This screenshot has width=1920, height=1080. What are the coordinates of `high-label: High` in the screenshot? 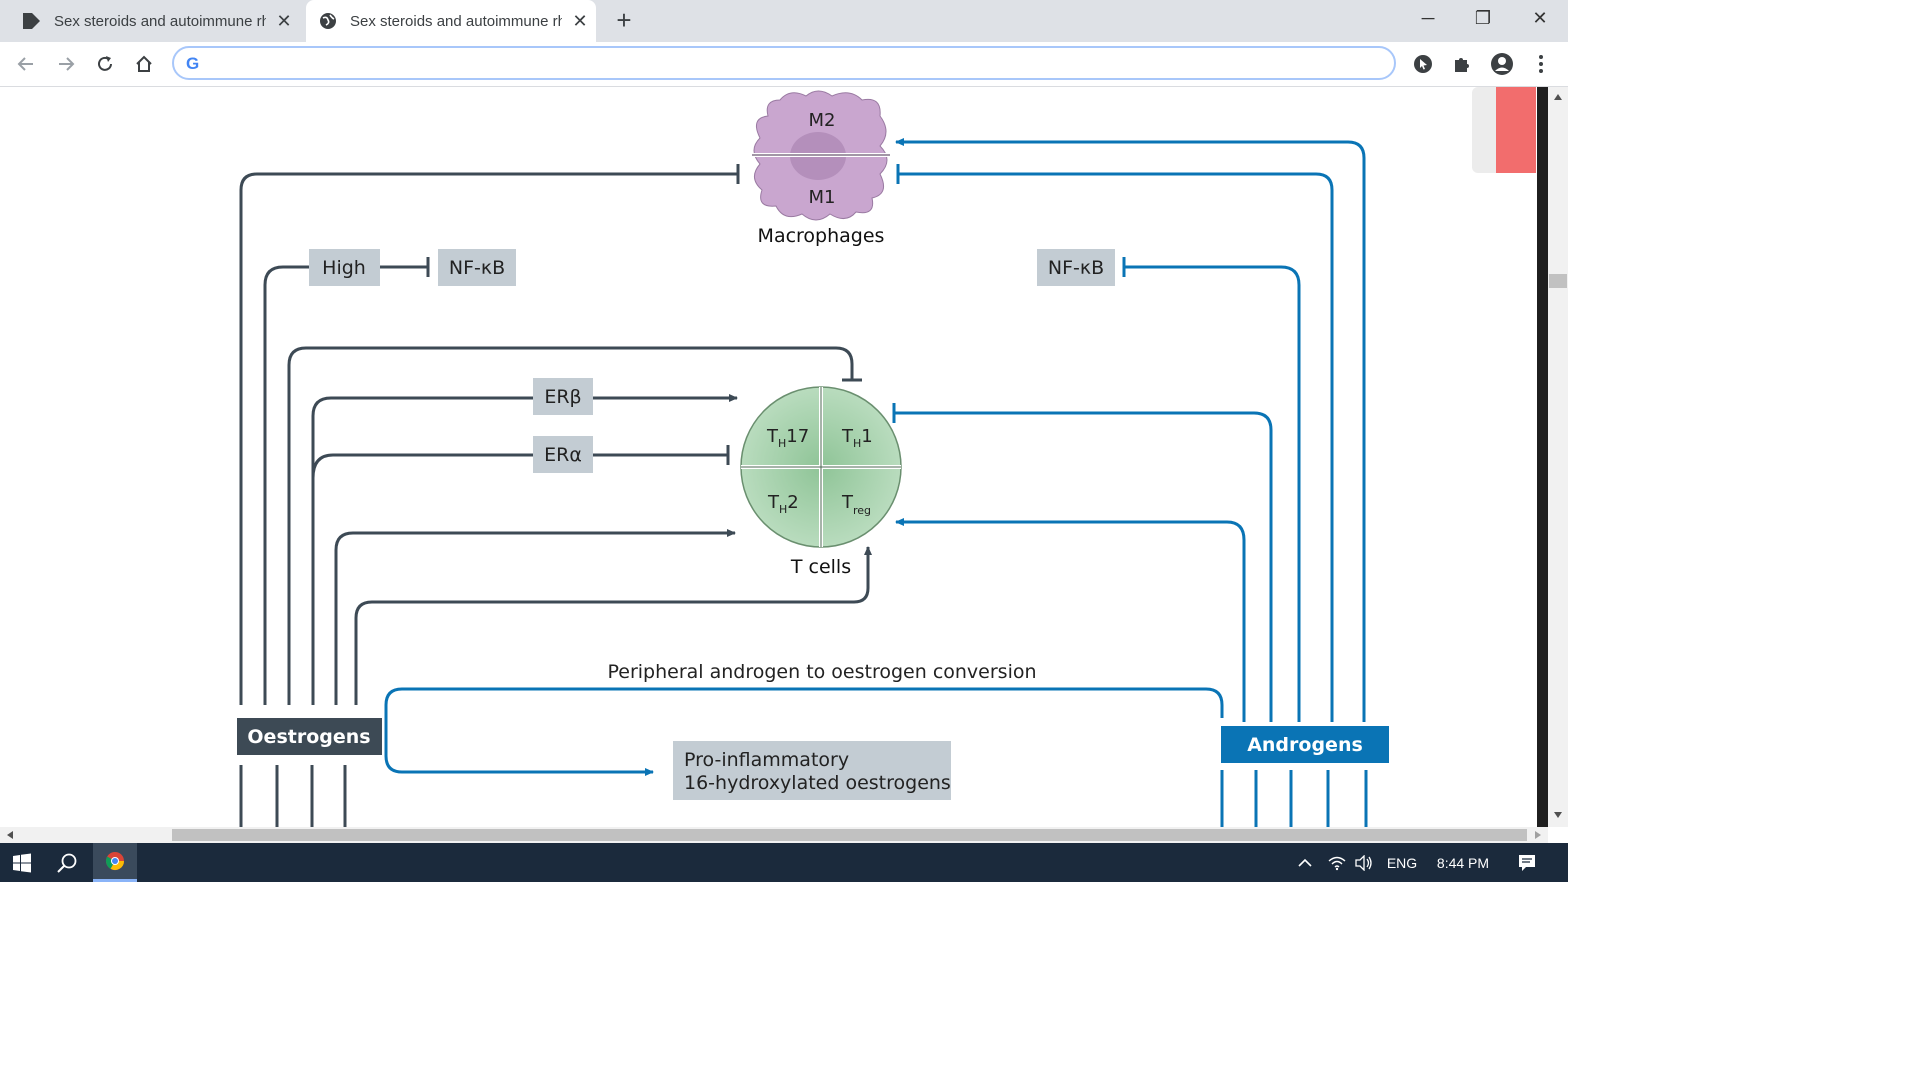 It's located at (344, 268).